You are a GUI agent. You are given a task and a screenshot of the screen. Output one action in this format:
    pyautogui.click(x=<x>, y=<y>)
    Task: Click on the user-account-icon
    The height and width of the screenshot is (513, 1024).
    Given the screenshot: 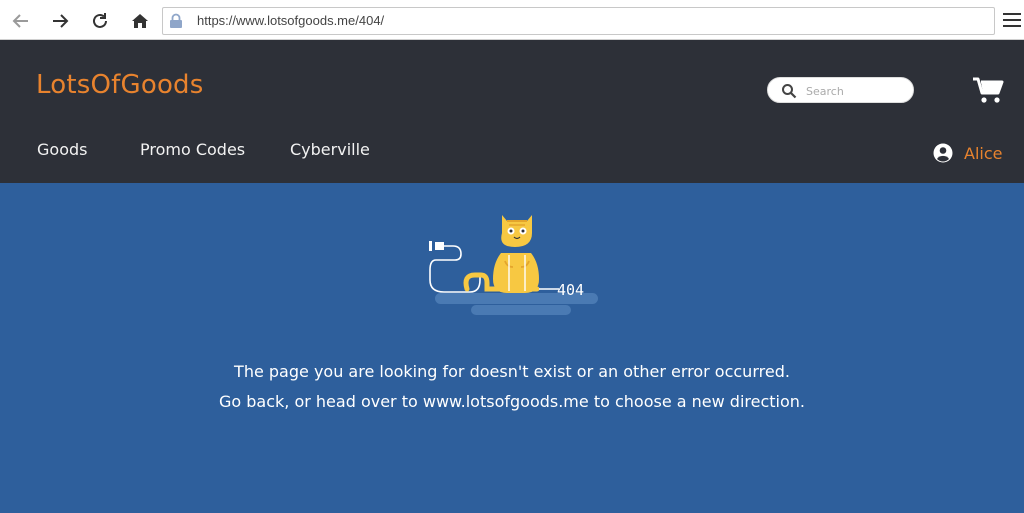 What is the action you would take?
    pyautogui.click(x=943, y=153)
    